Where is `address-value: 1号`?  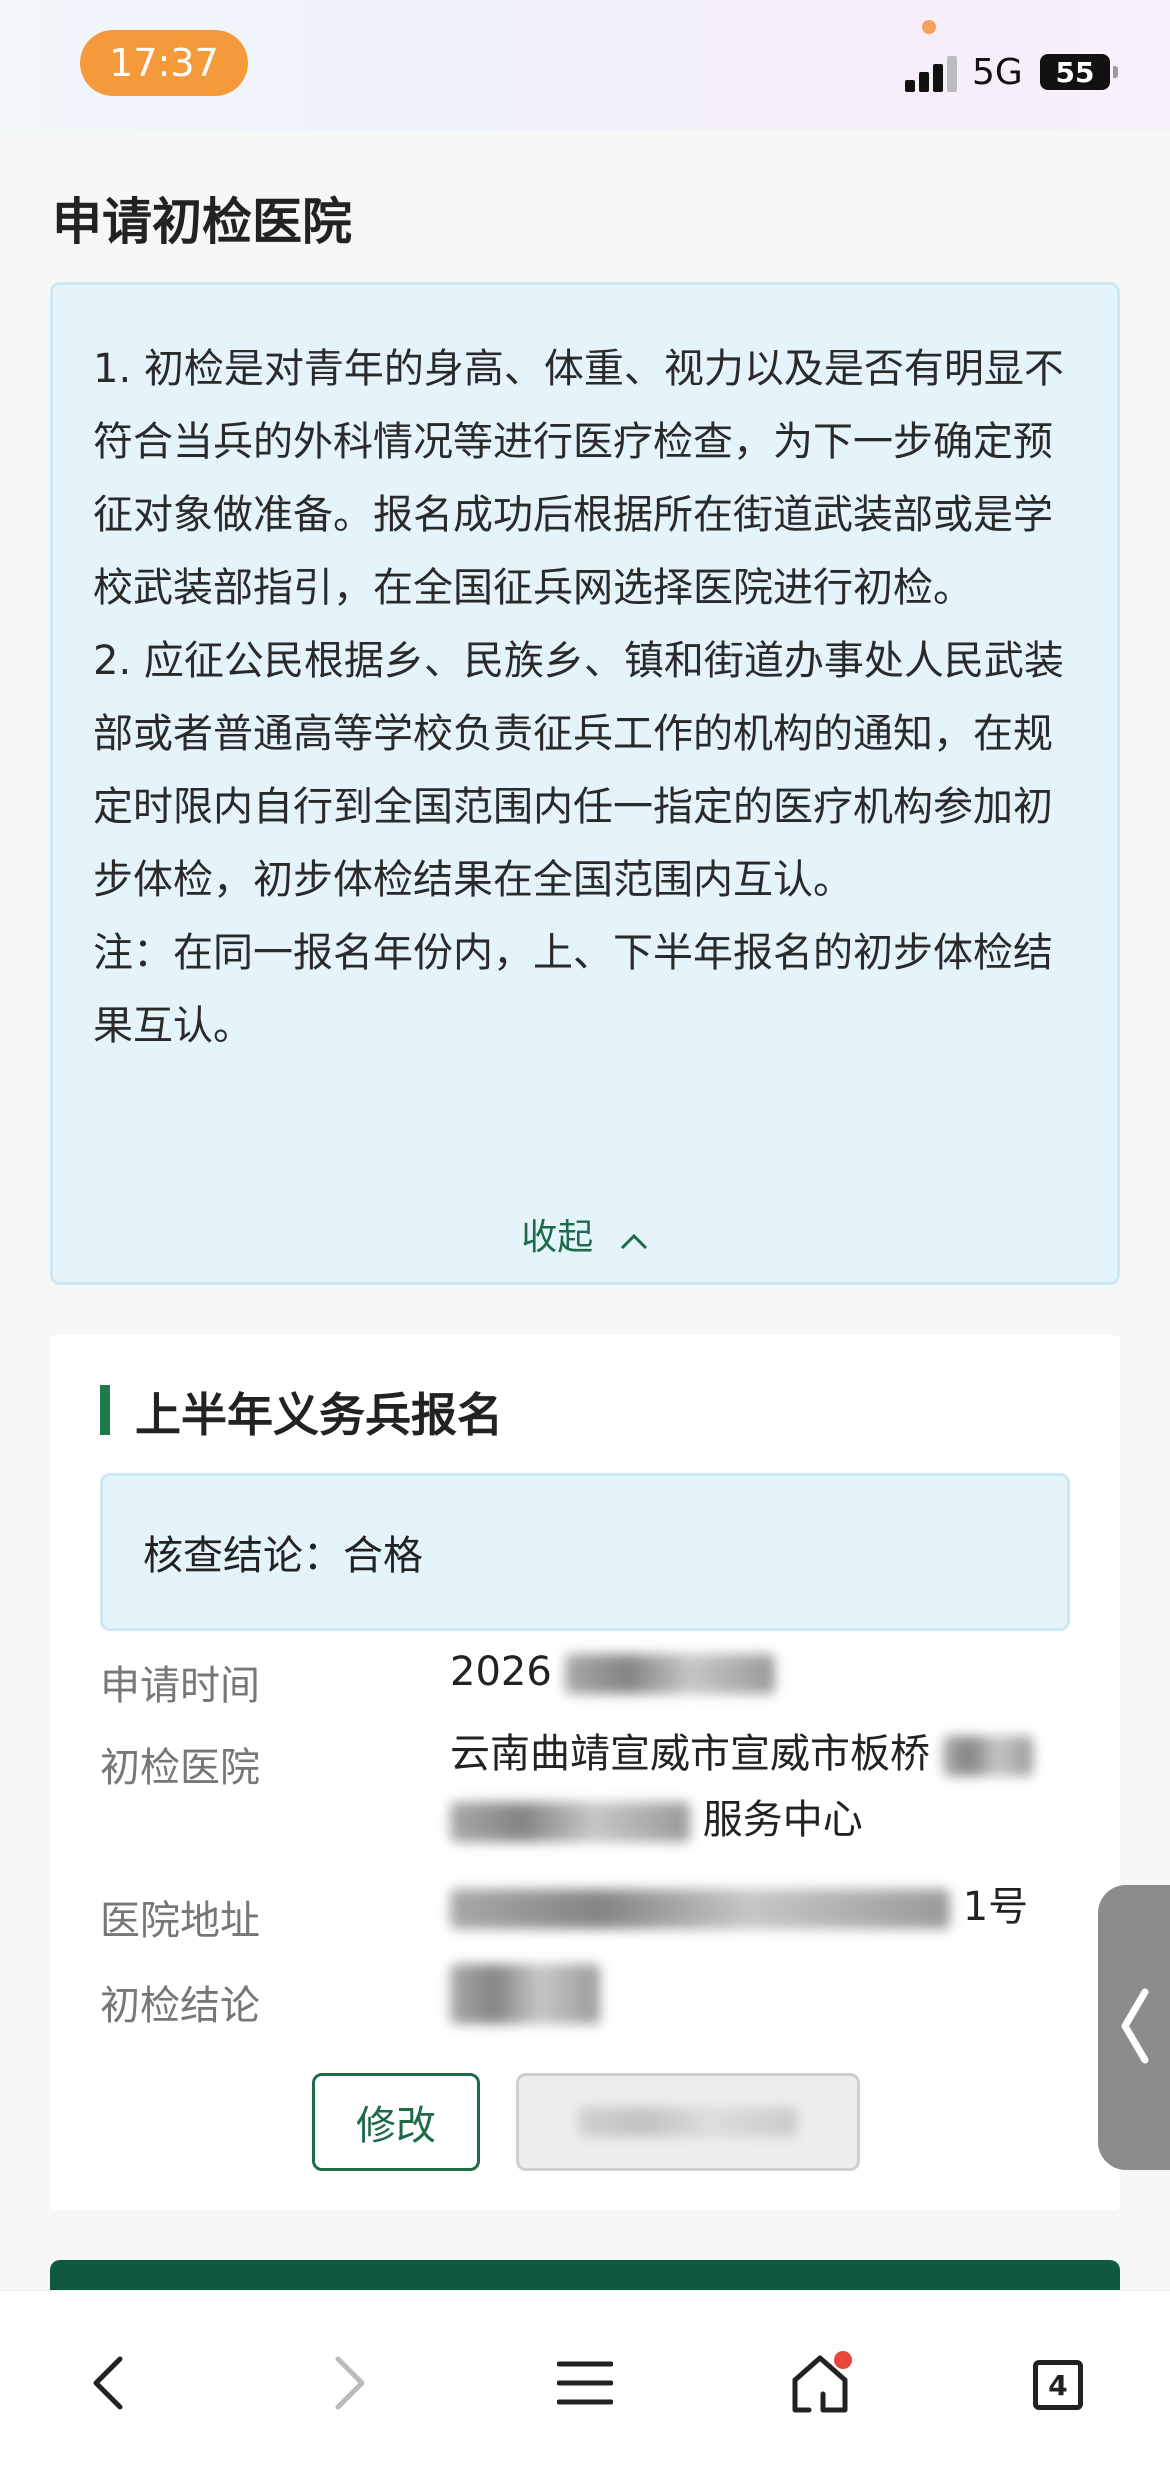
address-value: 1号 is located at coordinates (760, 1907).